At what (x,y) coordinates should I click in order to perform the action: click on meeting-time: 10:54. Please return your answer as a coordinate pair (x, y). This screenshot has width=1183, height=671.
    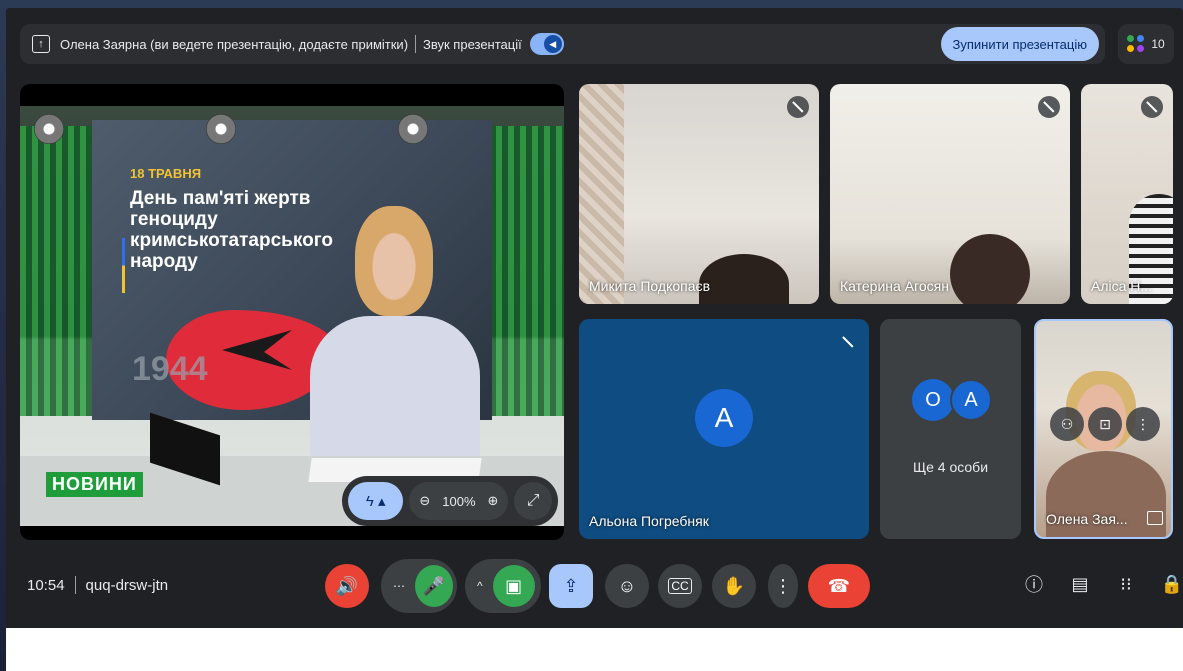
    Looking at the image, I should click on (46, 585).